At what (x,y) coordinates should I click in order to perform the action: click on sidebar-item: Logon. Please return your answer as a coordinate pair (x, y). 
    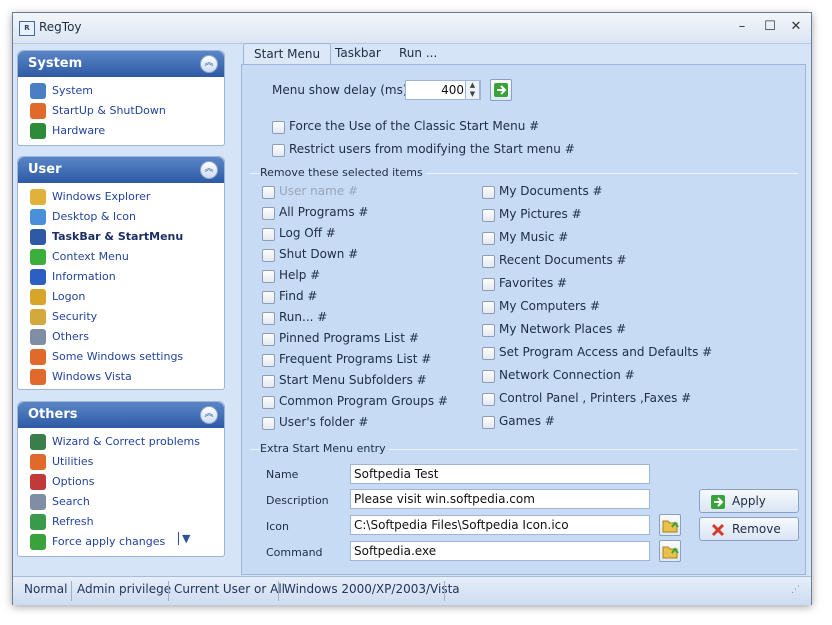
    Looking at the image, I should click on (57, 298).